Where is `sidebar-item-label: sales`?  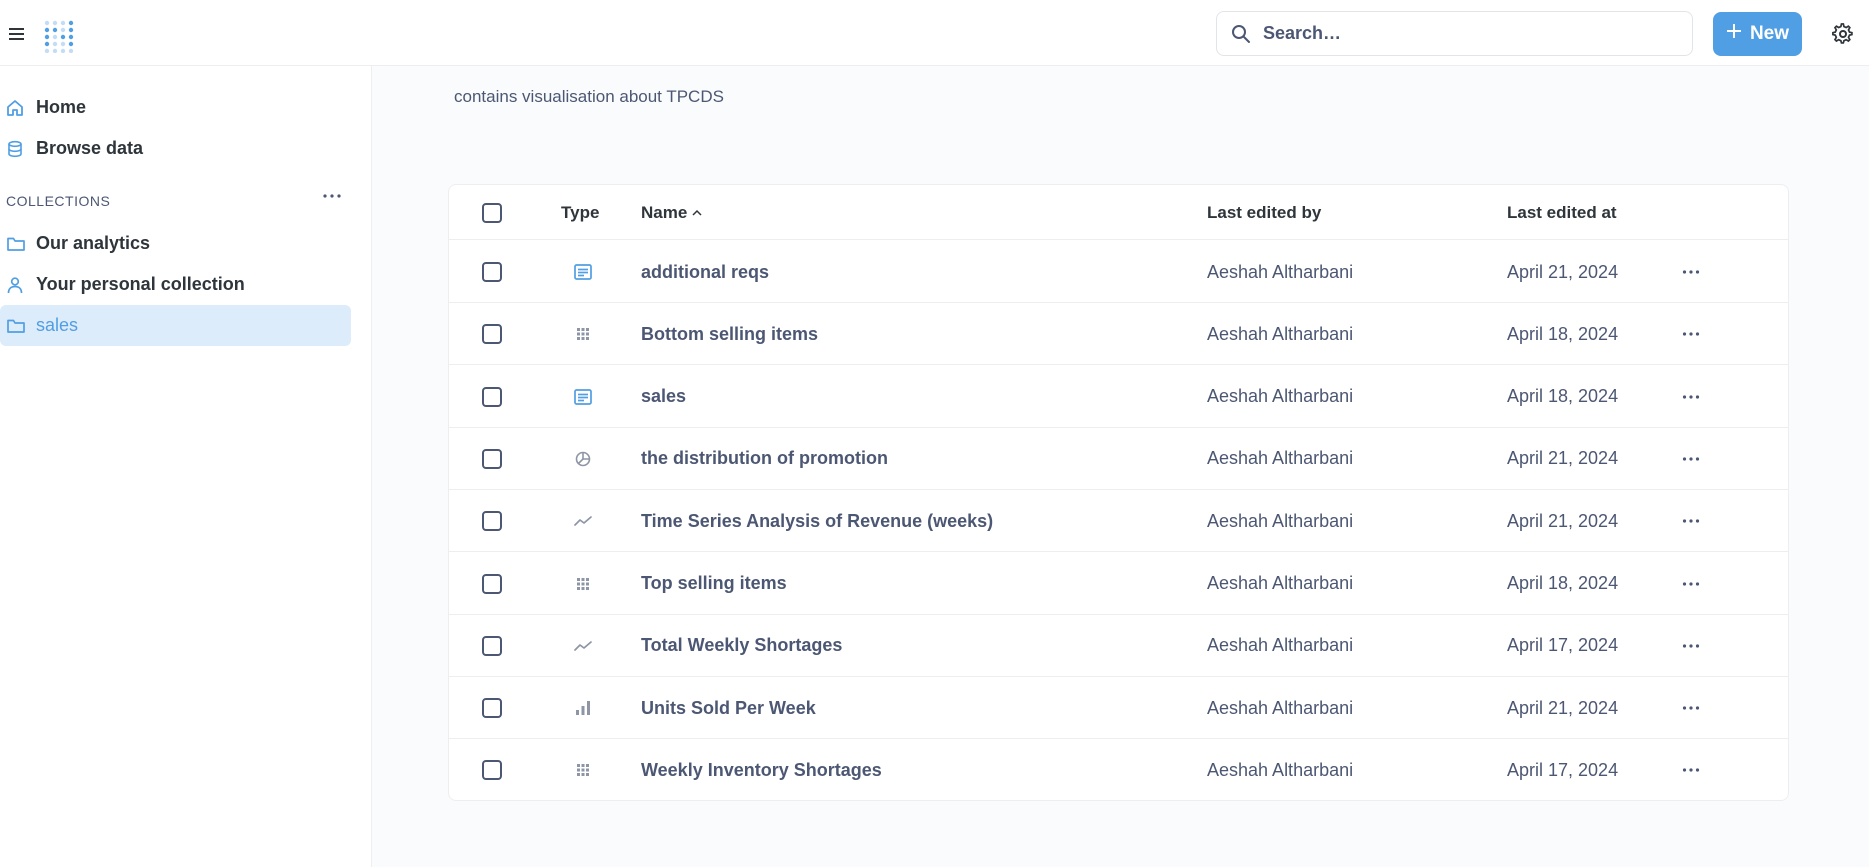 sidebar-item-label: sales is located at coordinates (57, 325).